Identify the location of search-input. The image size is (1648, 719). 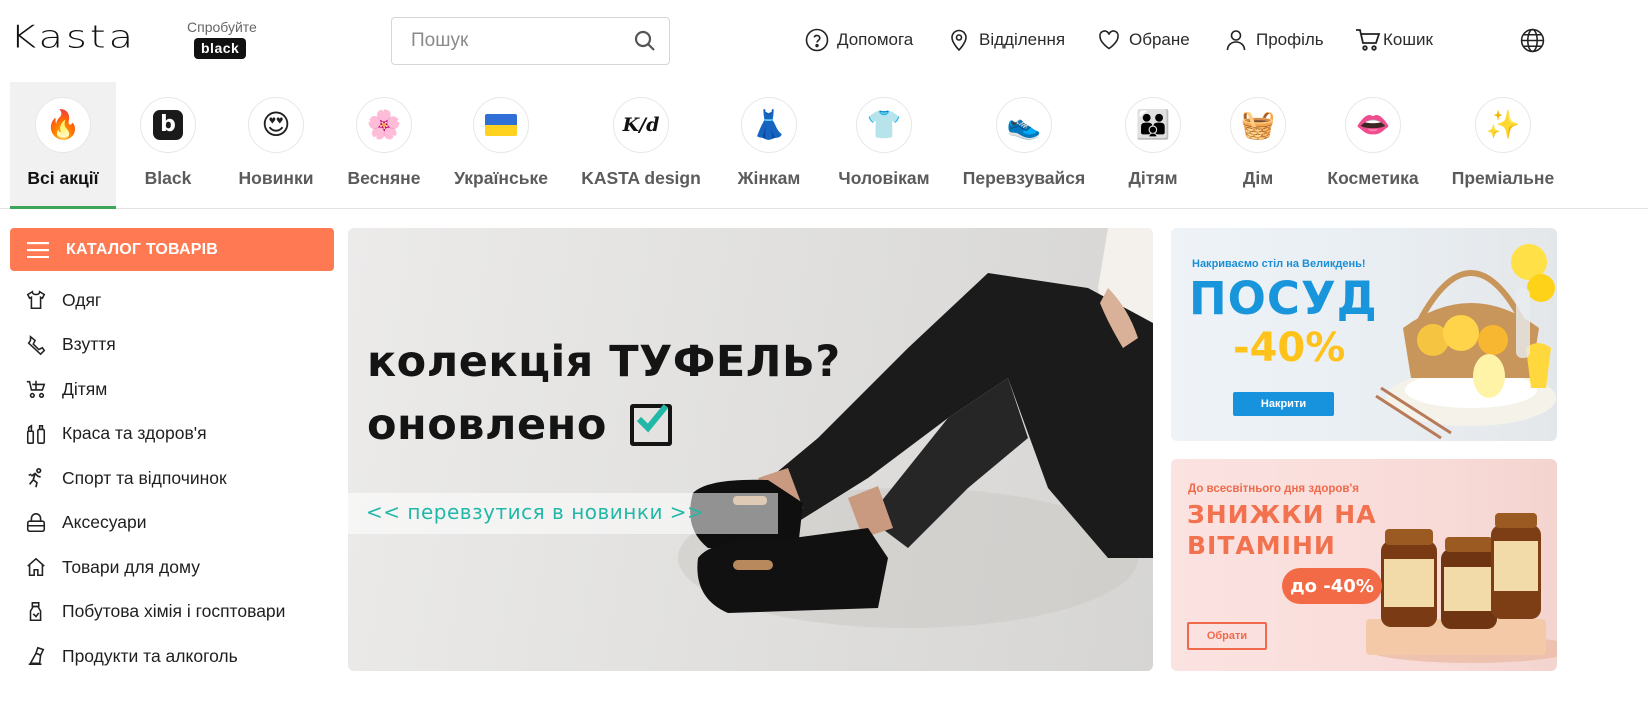
(507, 41).